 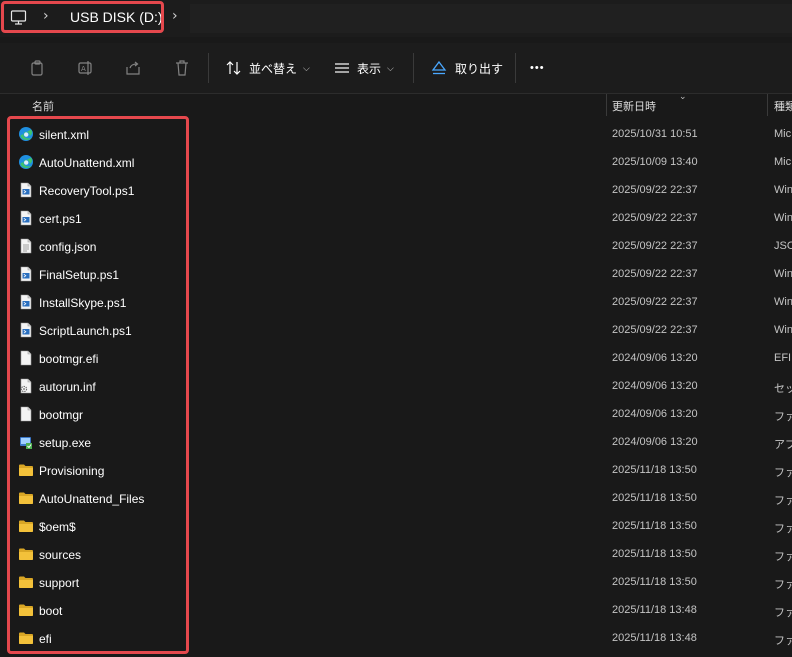 I want to click on file-name: support, so click(x=59, y=583).